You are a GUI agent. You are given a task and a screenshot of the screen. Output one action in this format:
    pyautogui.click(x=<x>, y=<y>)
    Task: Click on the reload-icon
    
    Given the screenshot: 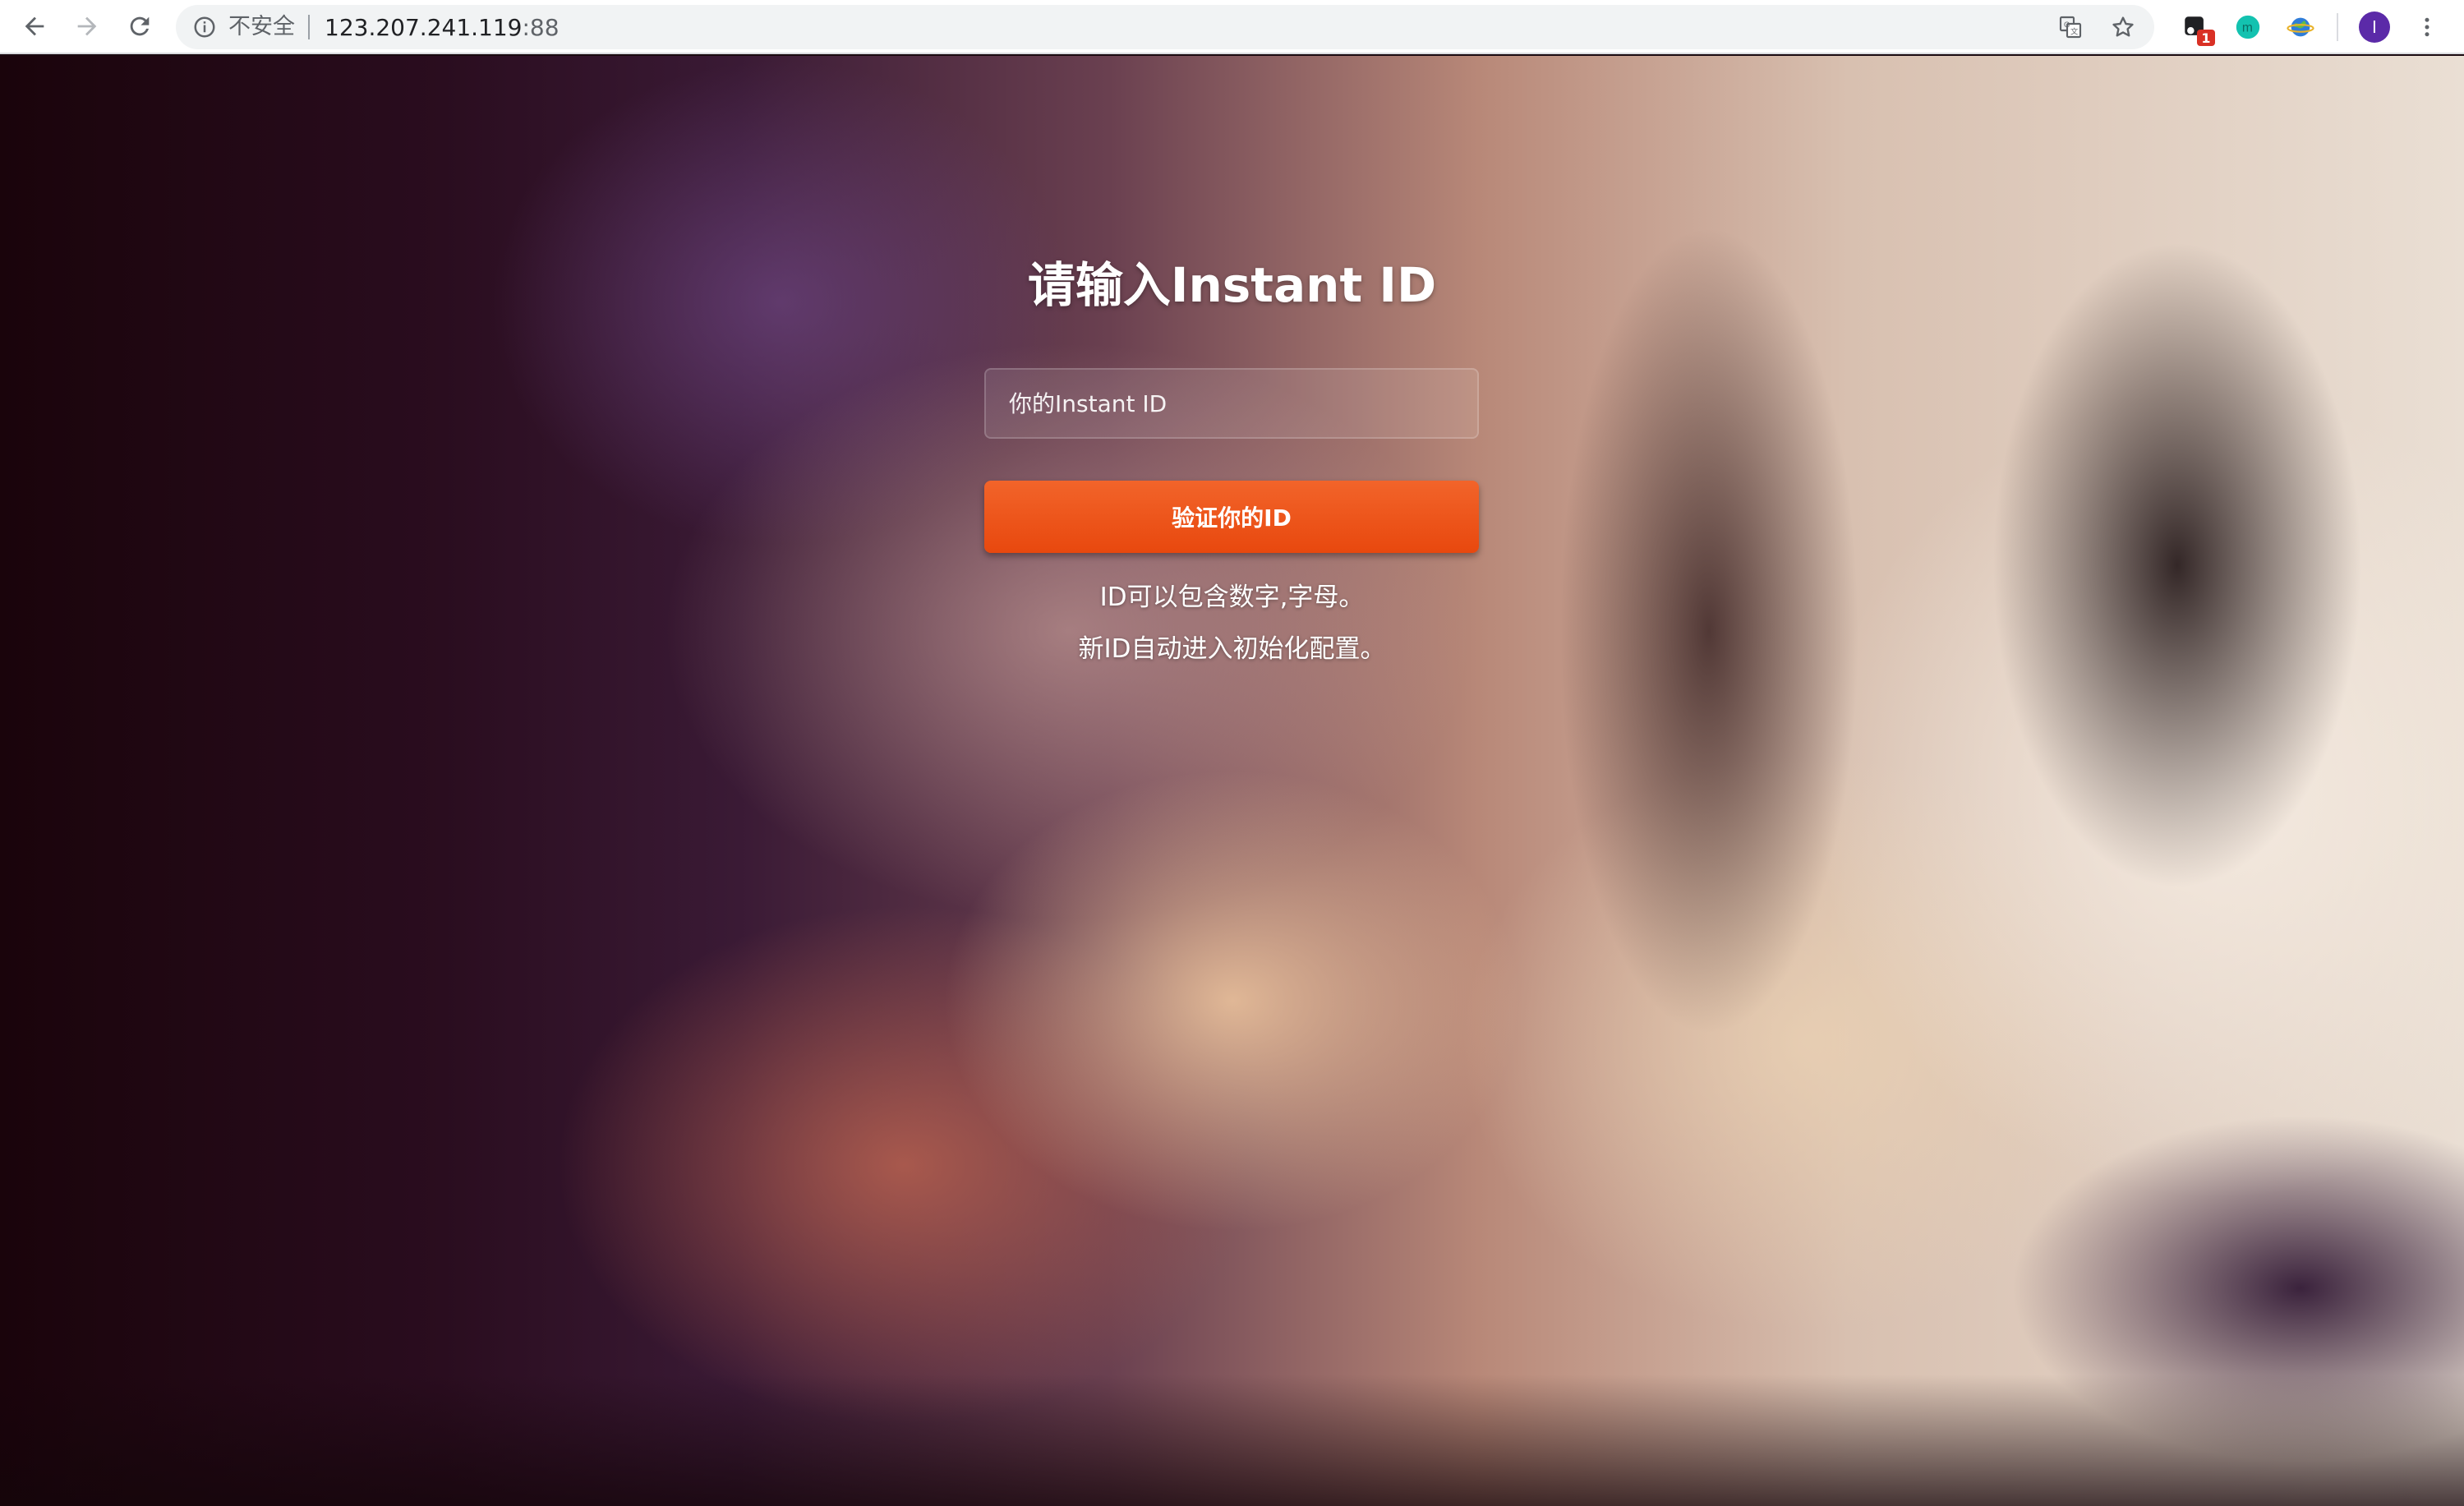 What is the action you would take?
    pyautogui.click(x=140, y=26)
    